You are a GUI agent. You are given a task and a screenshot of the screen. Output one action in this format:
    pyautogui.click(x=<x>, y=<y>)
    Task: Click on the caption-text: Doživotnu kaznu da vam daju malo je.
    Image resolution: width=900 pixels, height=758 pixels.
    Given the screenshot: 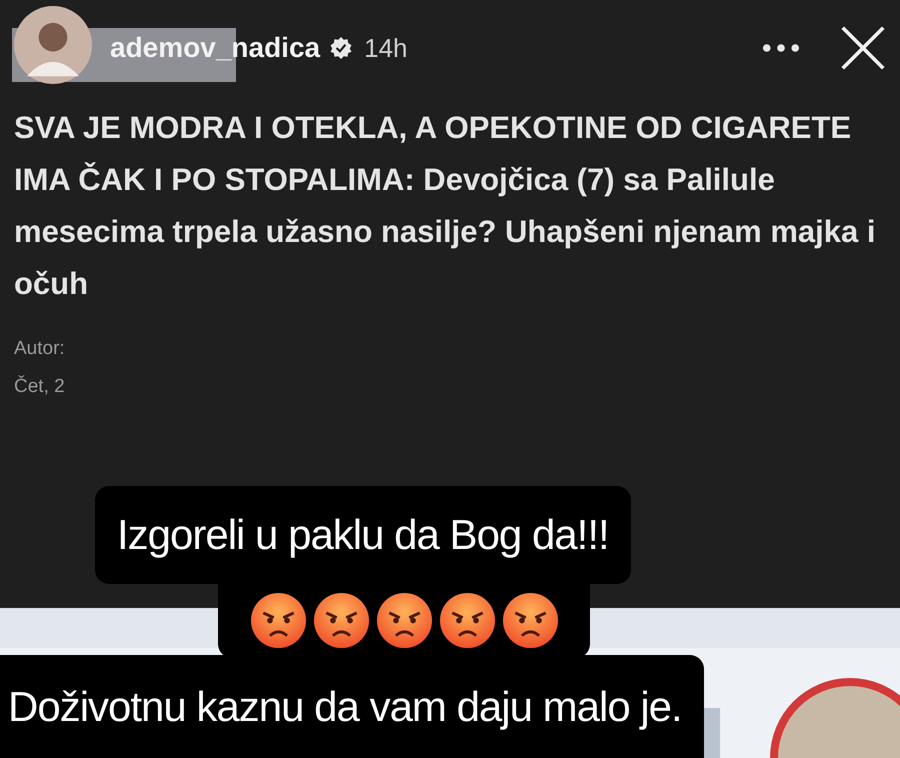 What is the action you would take?
    pyautogui.click(x=352, y=706)
    